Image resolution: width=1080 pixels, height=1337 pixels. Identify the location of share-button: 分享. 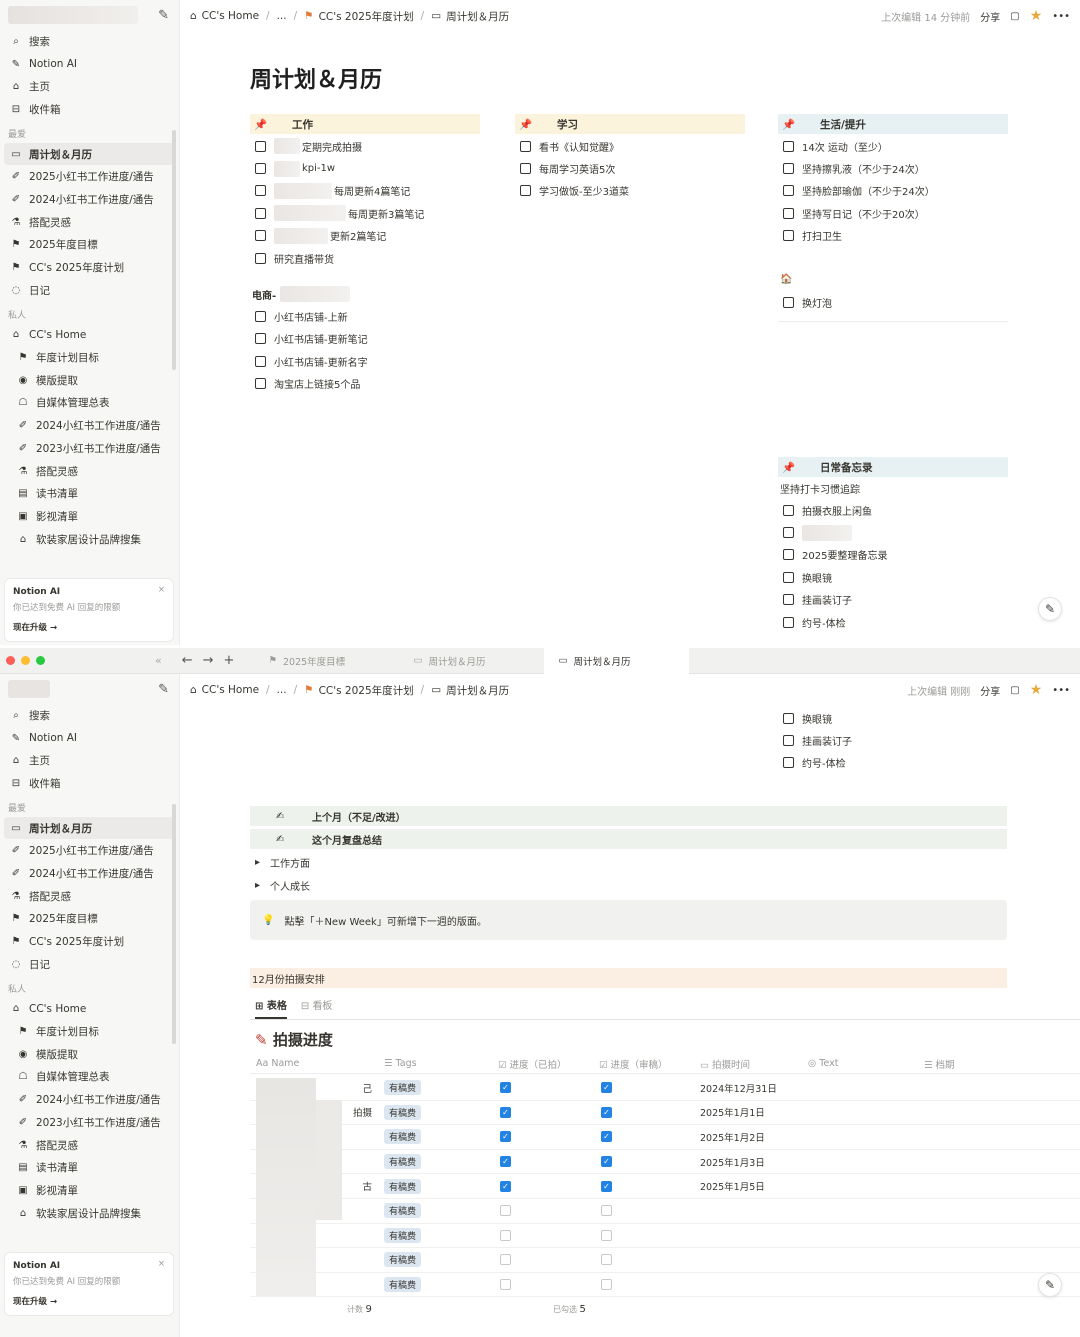
(990, 690).